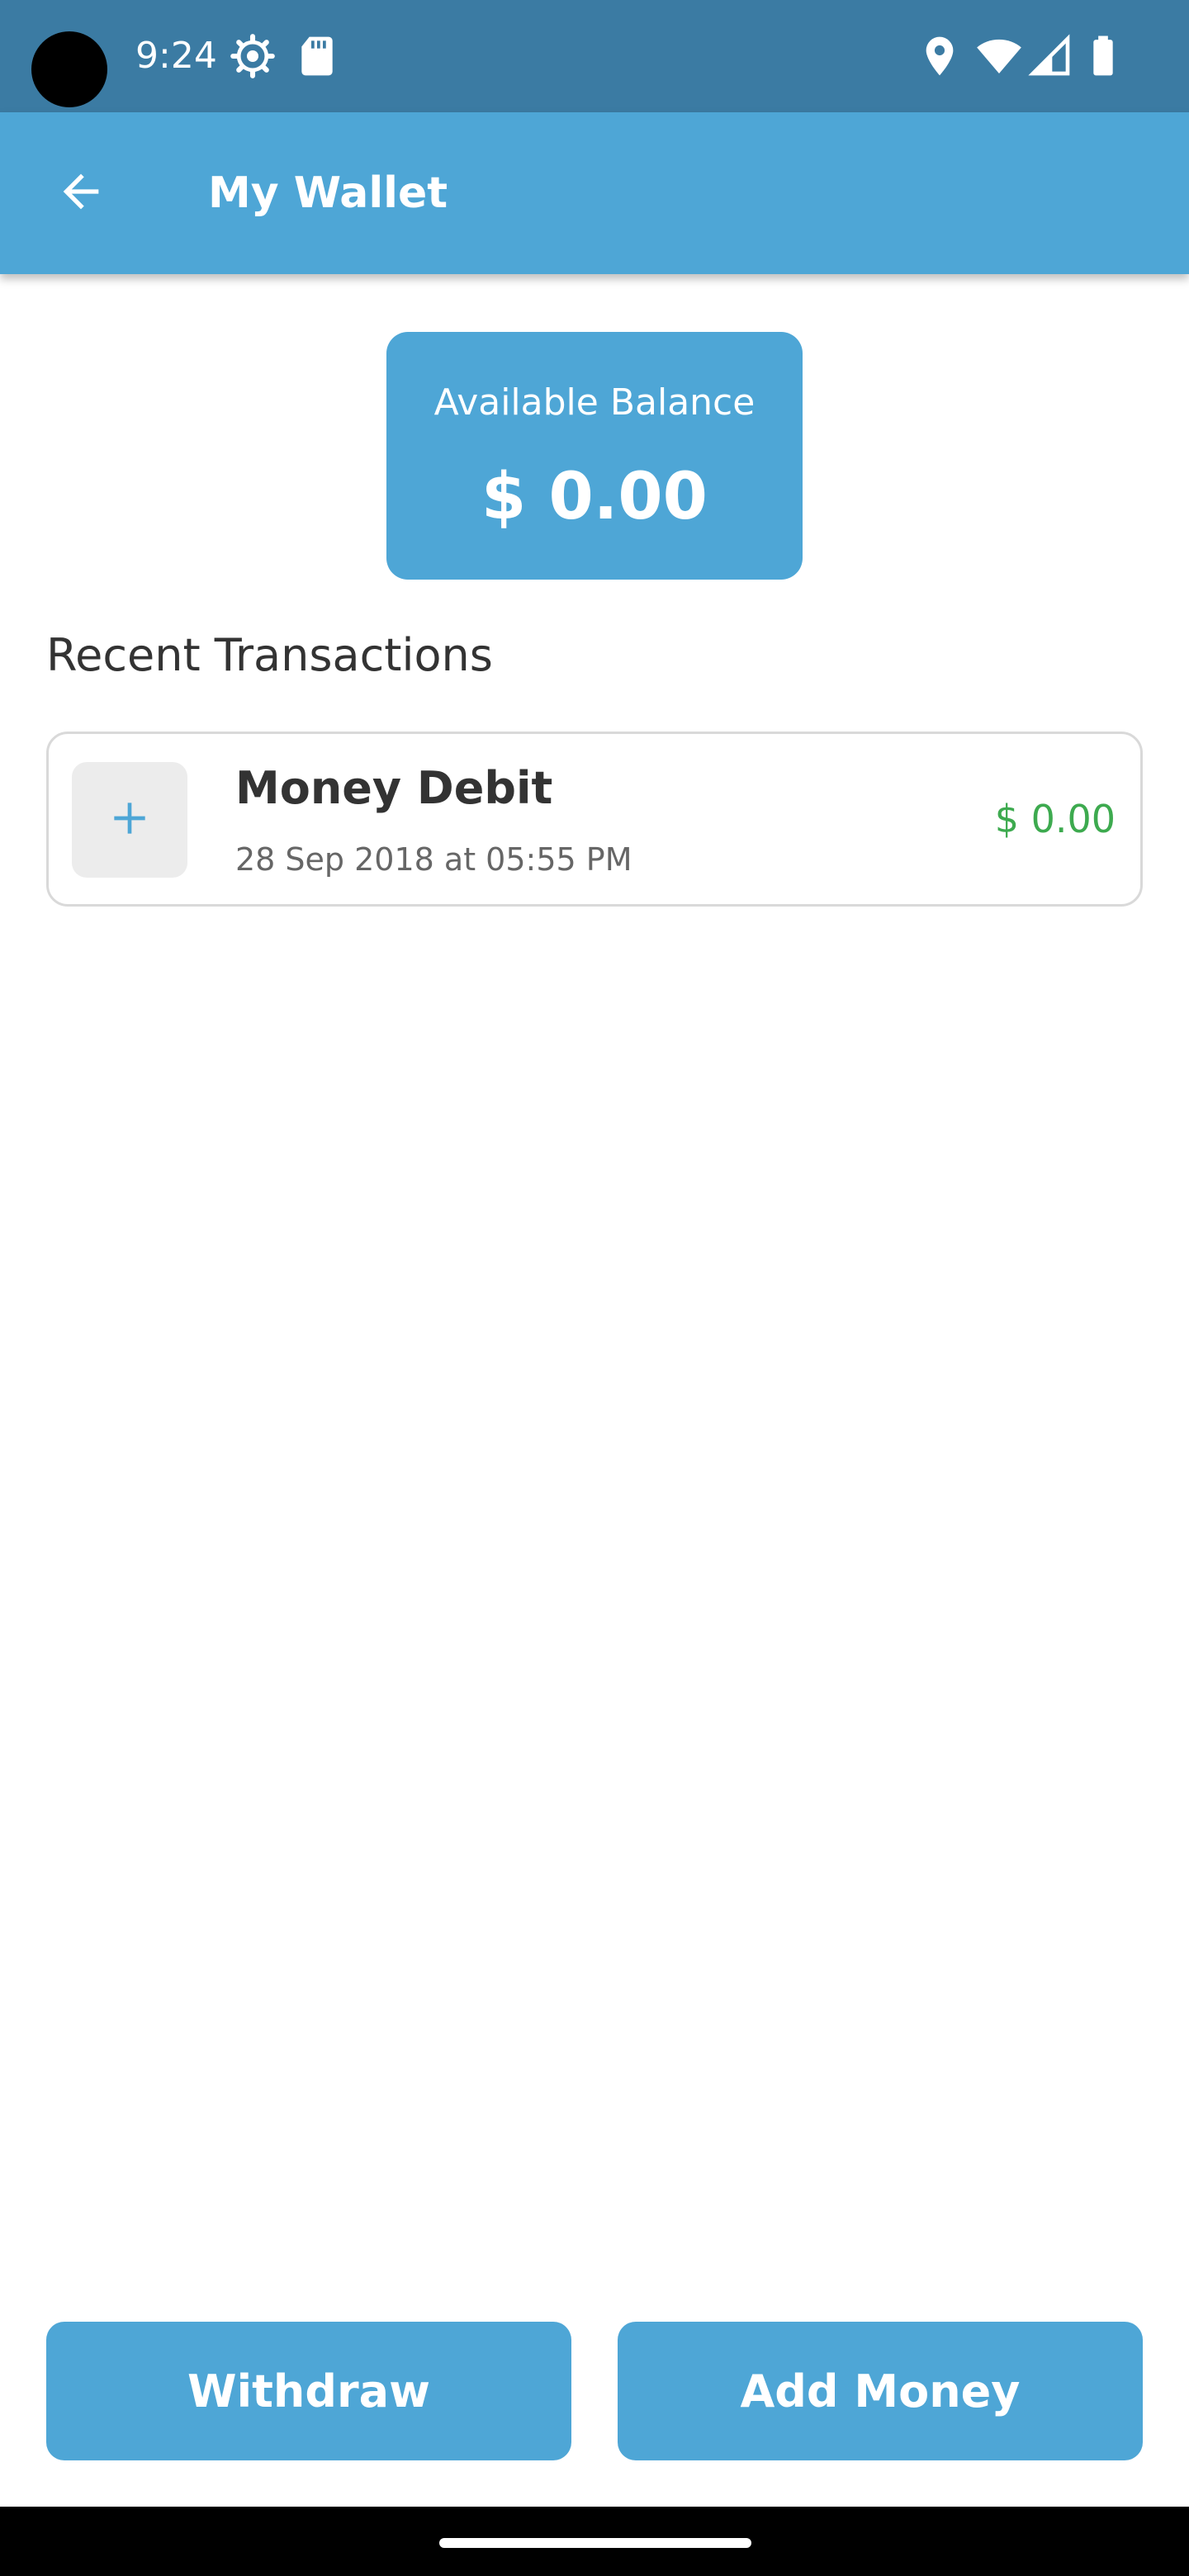  Describe the element at coordinates (594, 456) in the screenshot. I see `balance-card: Available Balance $ 0.00` at that location.